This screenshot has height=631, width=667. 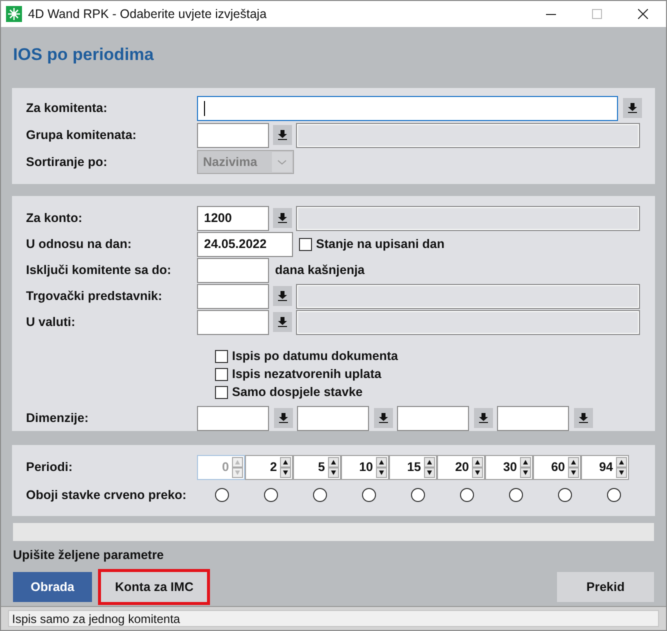 I want to click on field-label: Periodi:, so click(x=50, y=467).